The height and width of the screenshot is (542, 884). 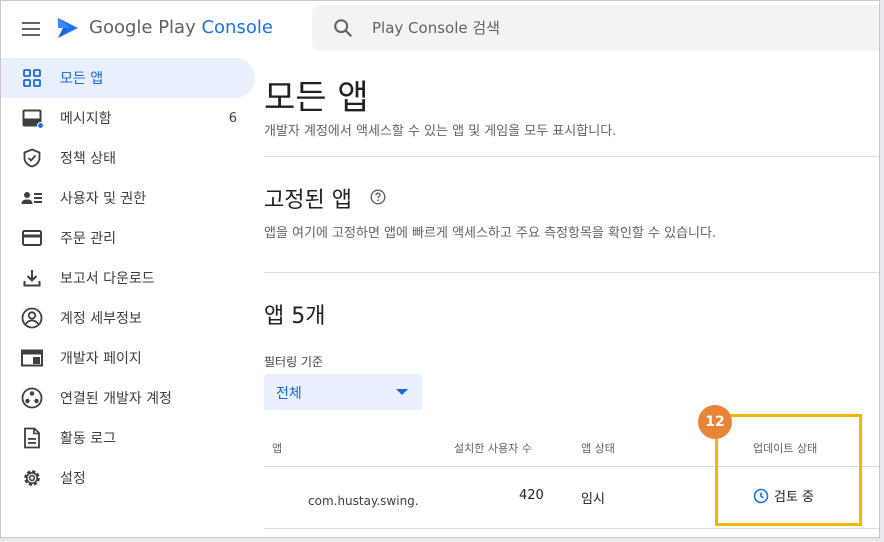 I want to click on page-title: 모든 앱, so click(x=316, y=98).